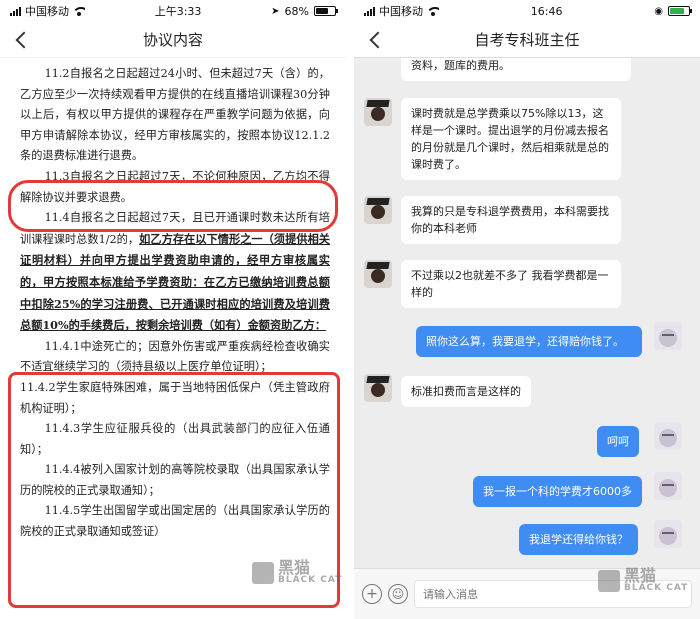 The width and height of the screenshot is (700, 619). Describe the element at coordinates (398, 594) in the screenshot. I see `emoji-icon: ☺` at that location.